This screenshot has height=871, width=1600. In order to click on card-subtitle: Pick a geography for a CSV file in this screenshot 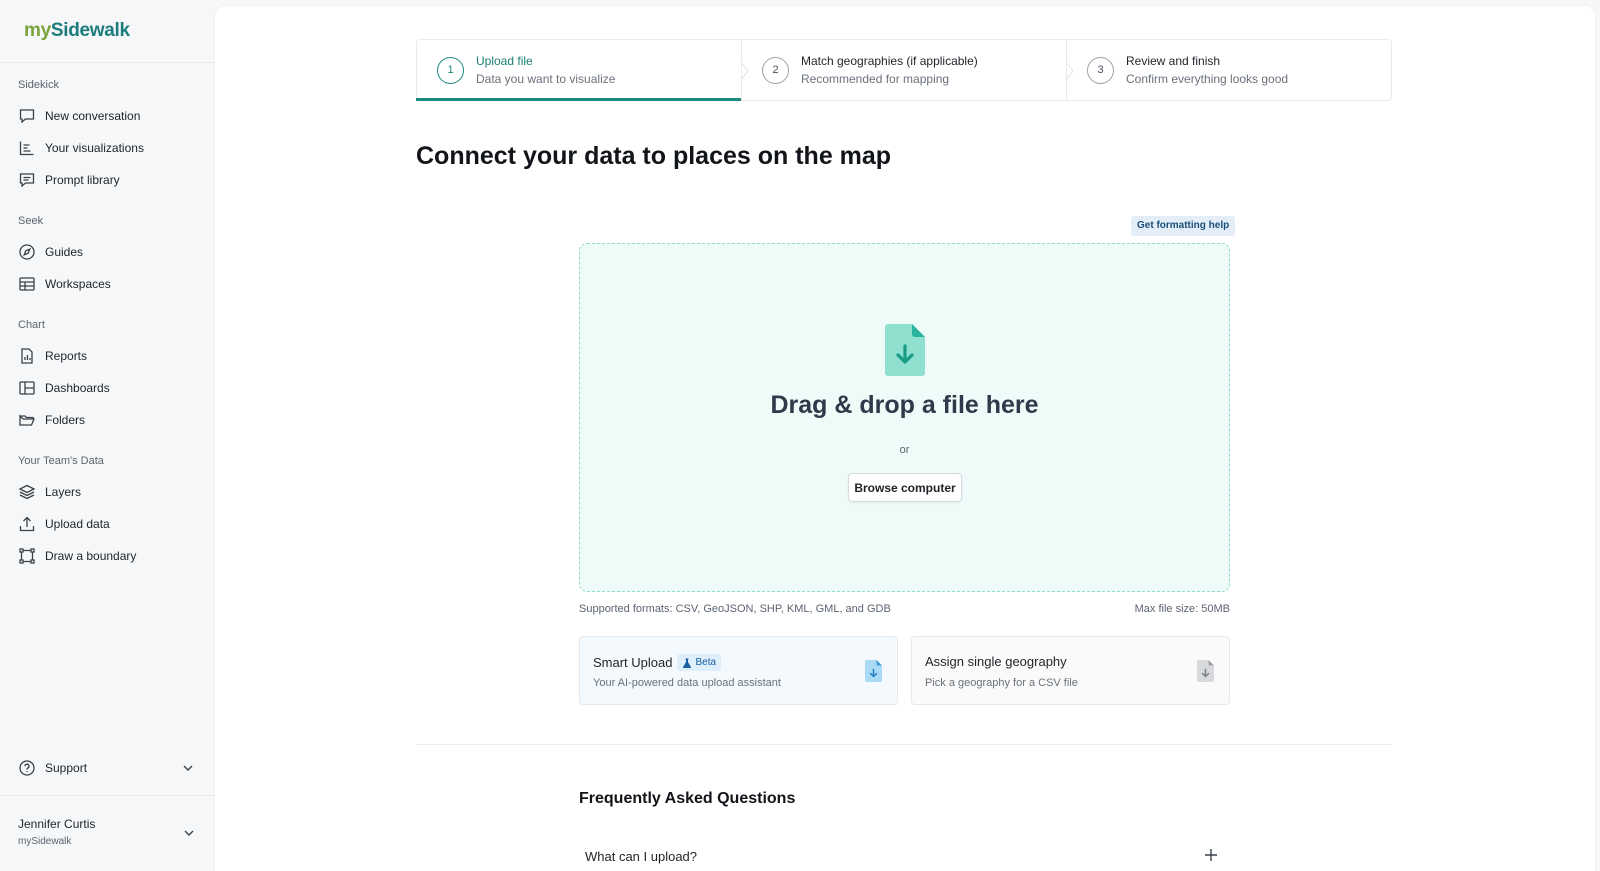, I will do `click(1001, 683)`.